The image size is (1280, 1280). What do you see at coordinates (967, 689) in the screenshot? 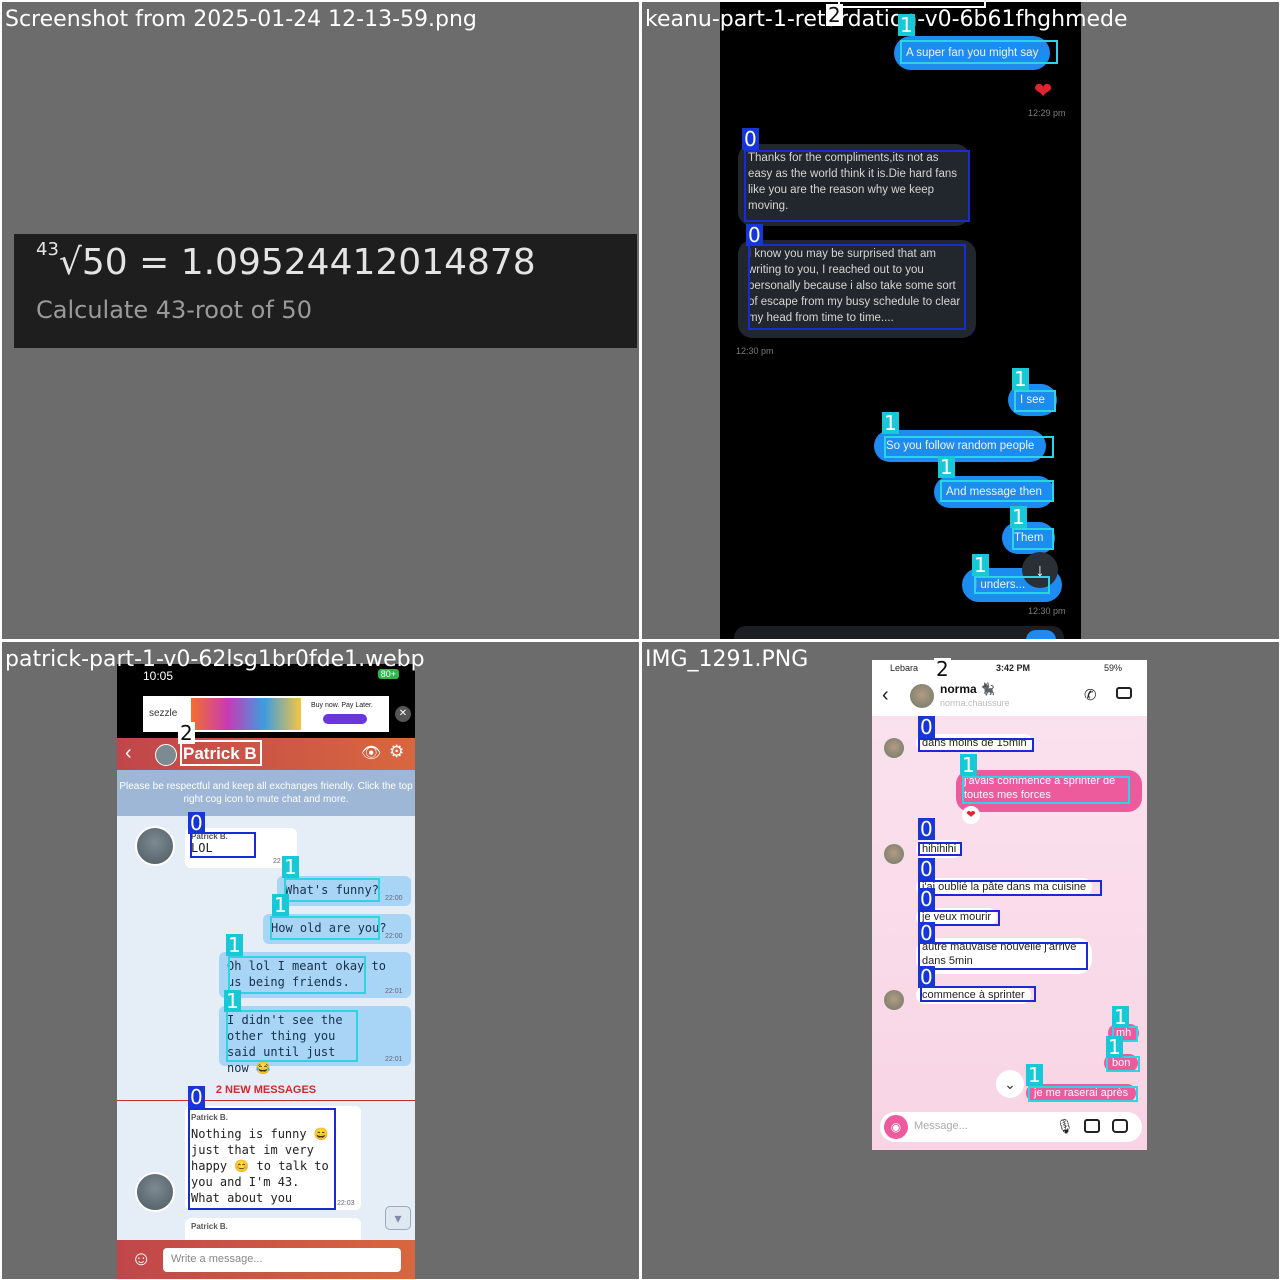
I see `contact-name: norma 🐈‍⬛` at bounding box center [967, 689].